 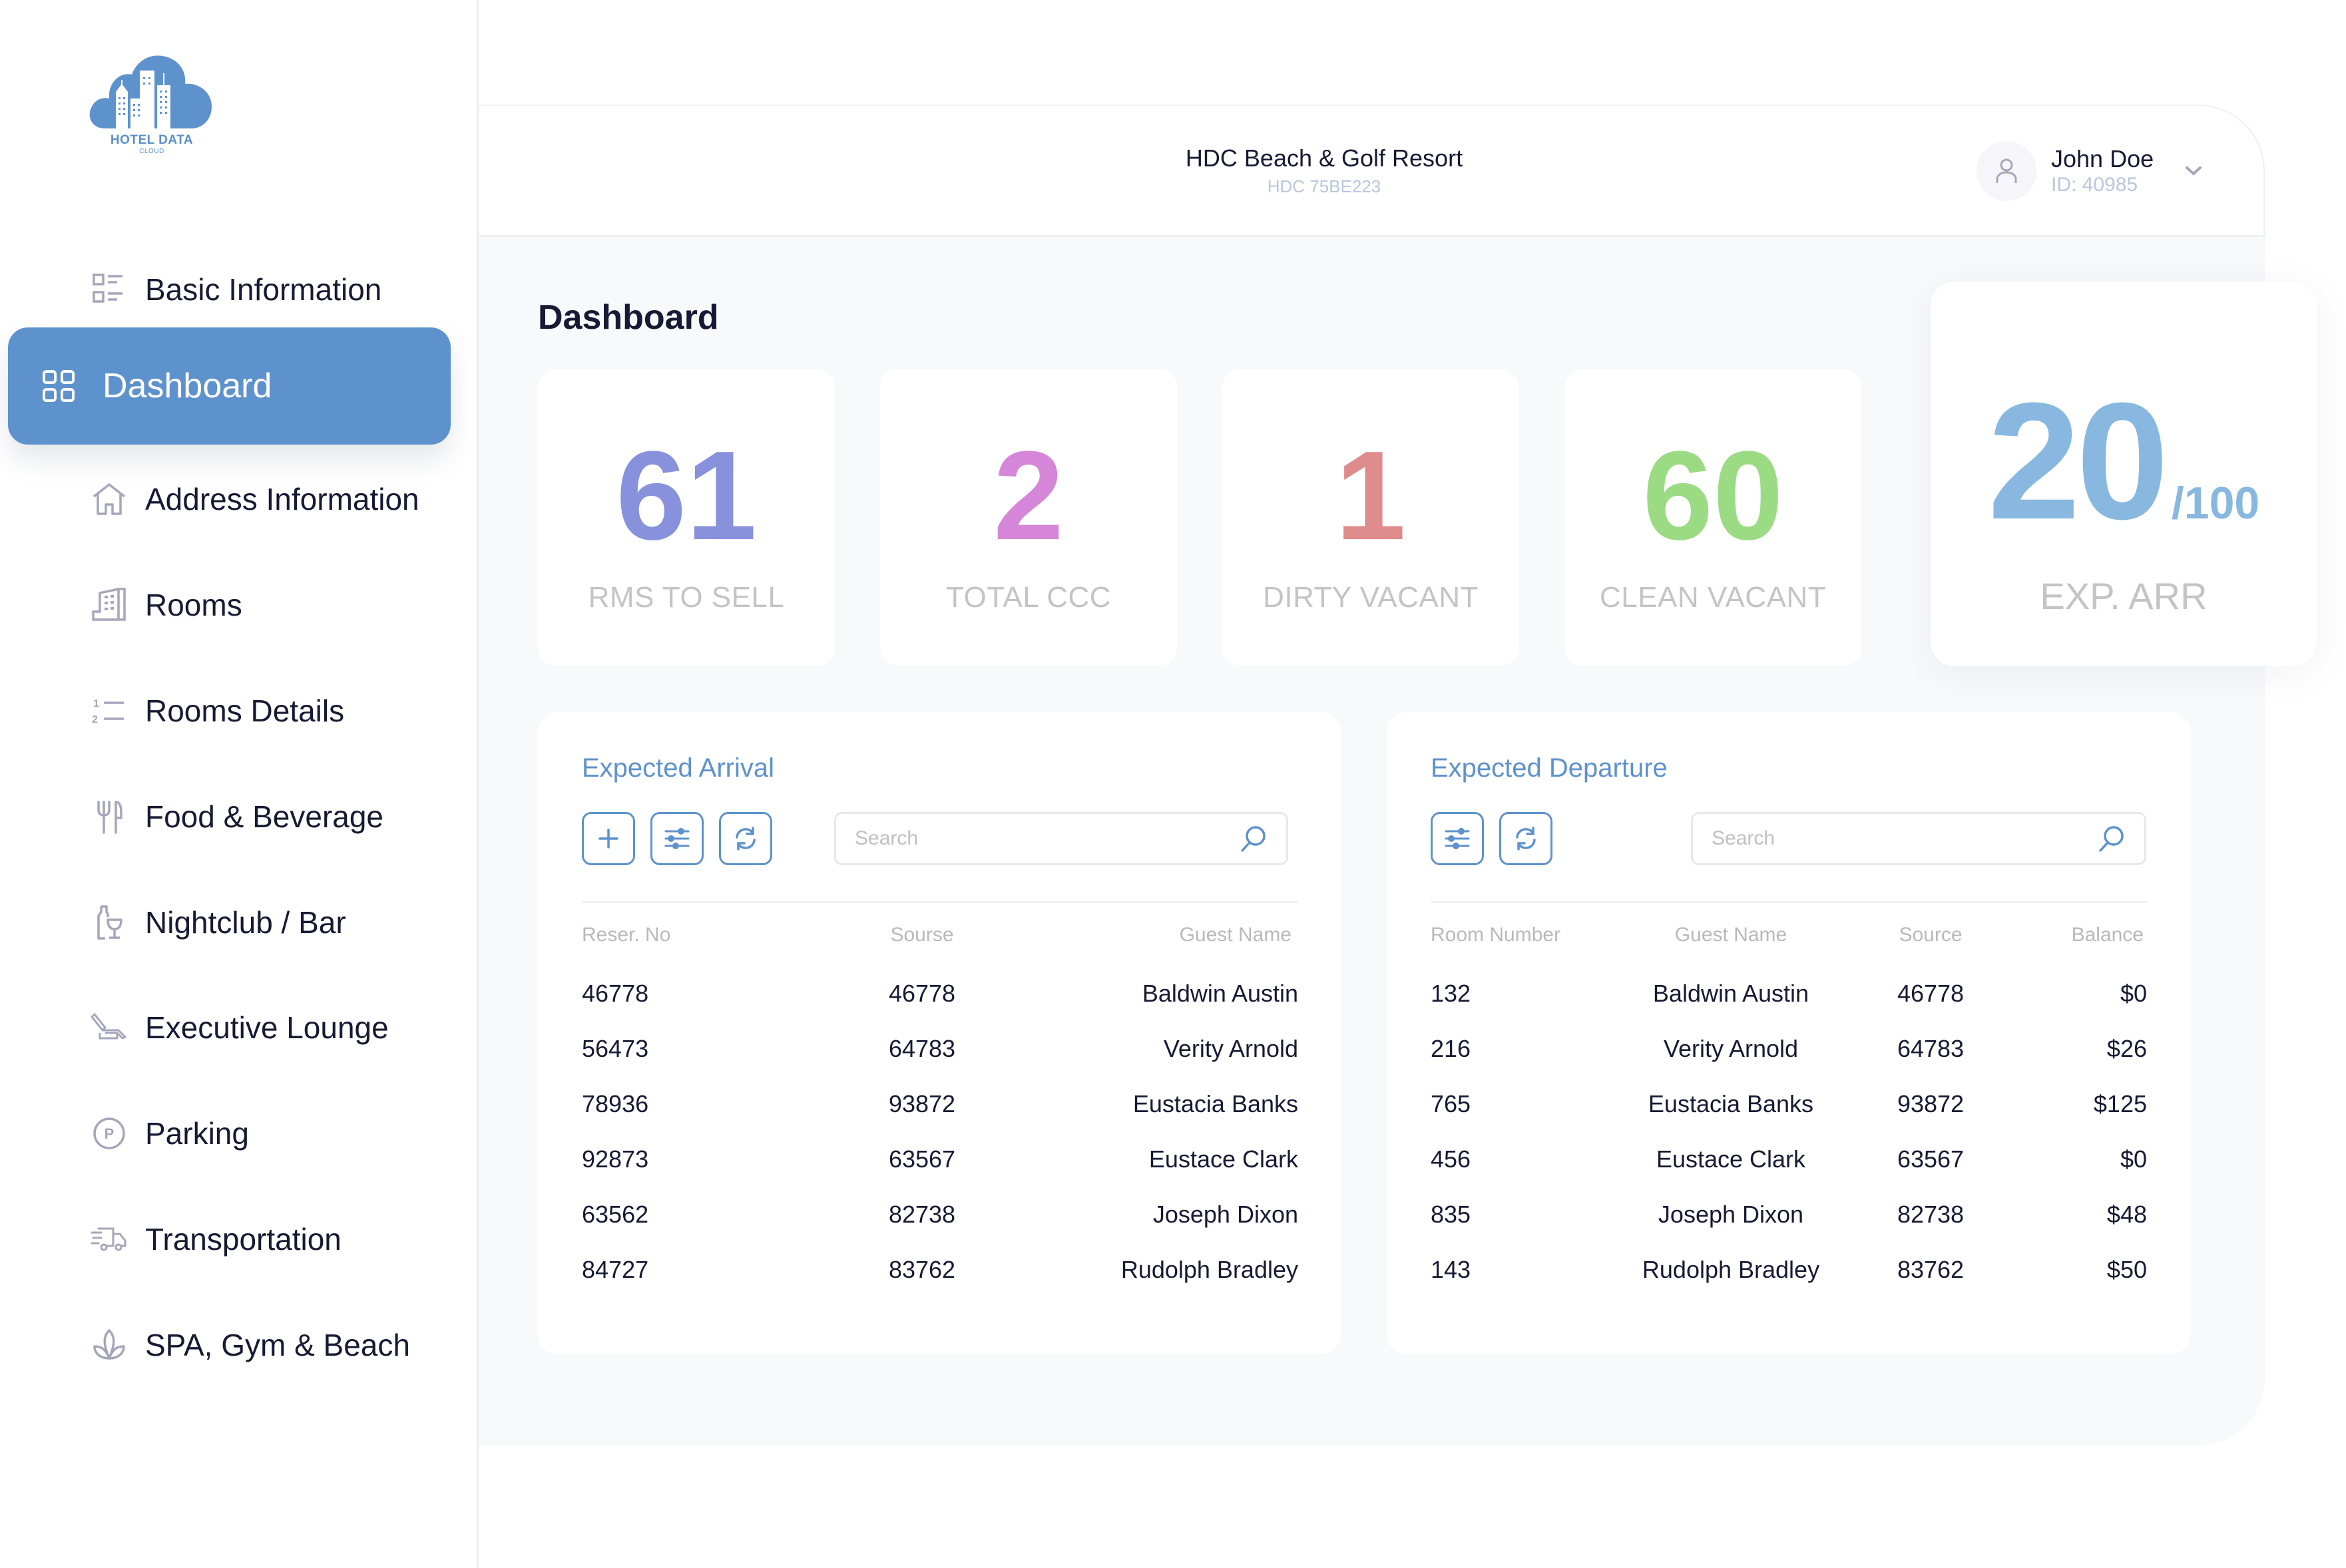 I want to click on cell-room-number: 132, so click(x=1451, y=993).